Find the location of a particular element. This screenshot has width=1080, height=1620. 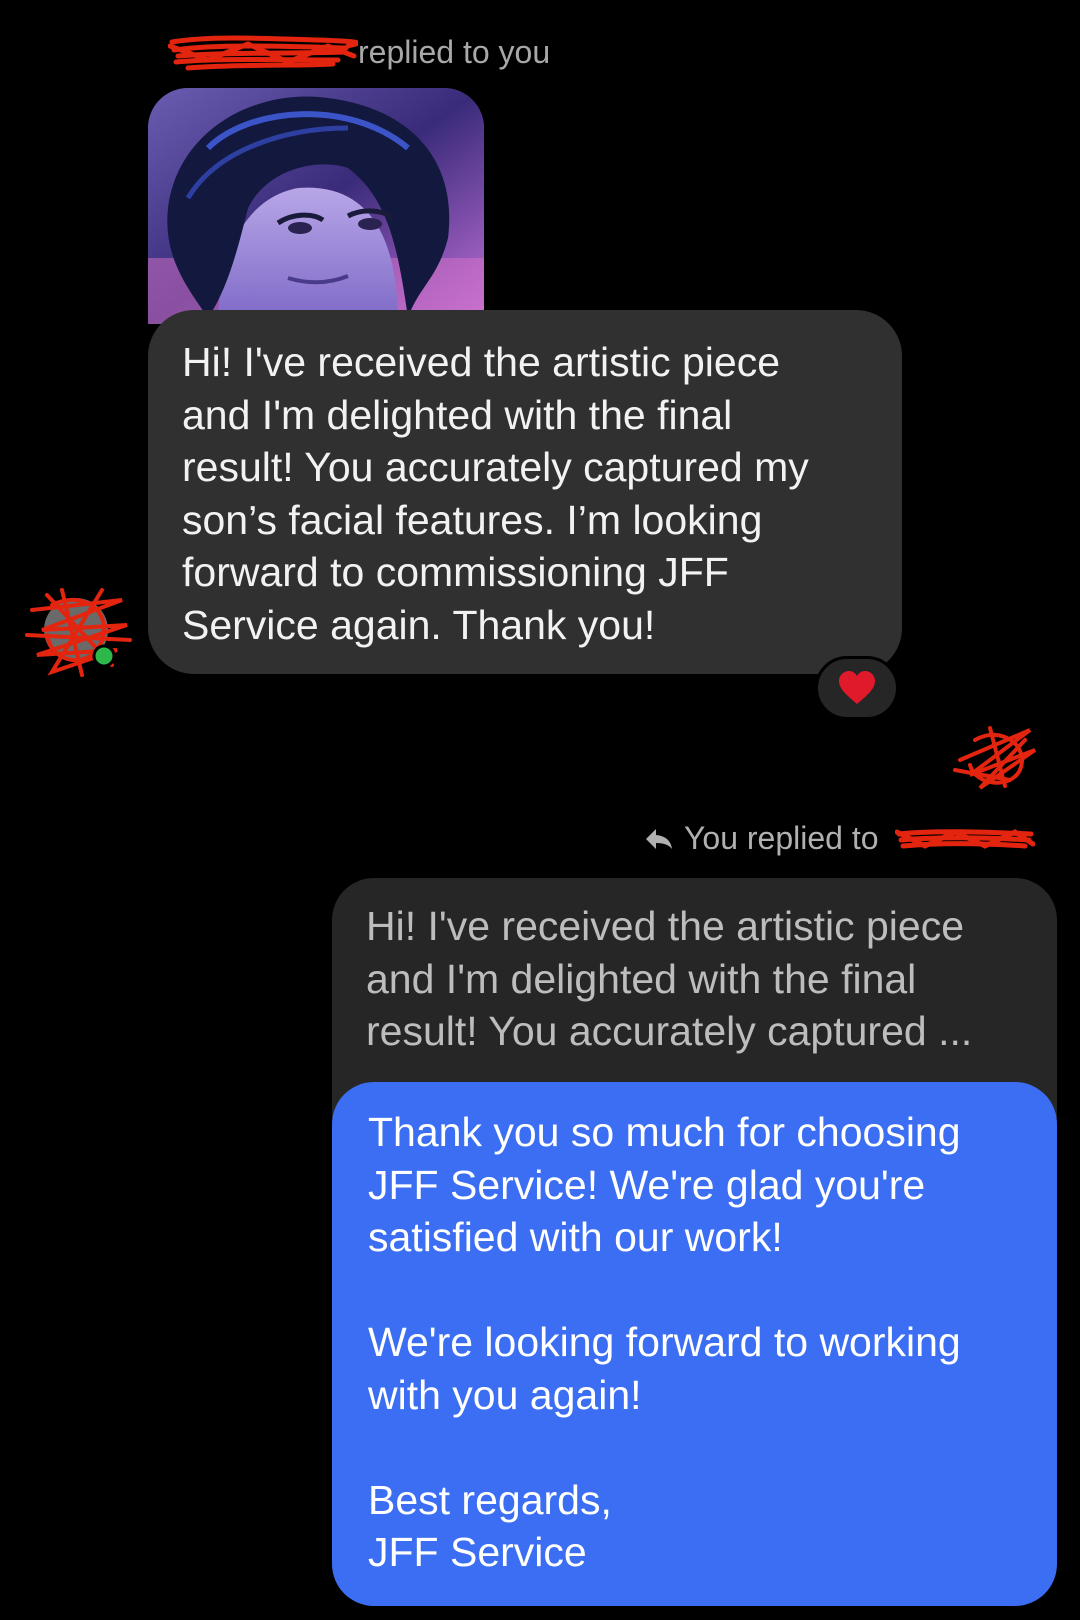

sender-avatar is located at coordinates (78, 630).